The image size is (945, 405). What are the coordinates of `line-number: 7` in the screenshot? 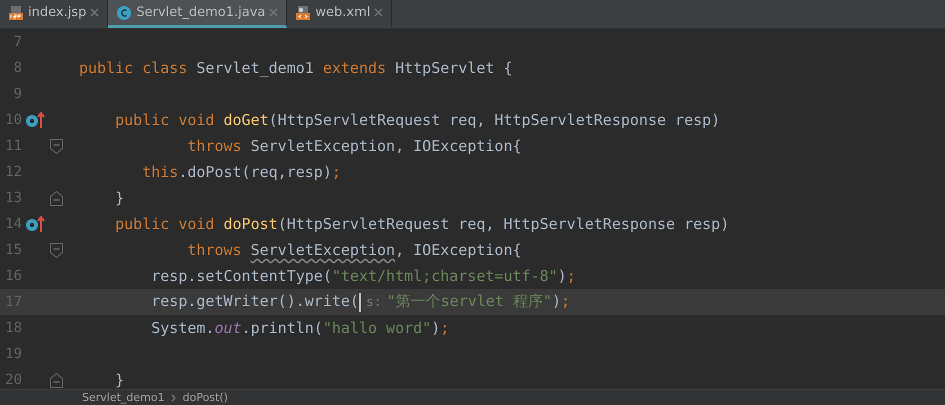 It's located at (17, 42).